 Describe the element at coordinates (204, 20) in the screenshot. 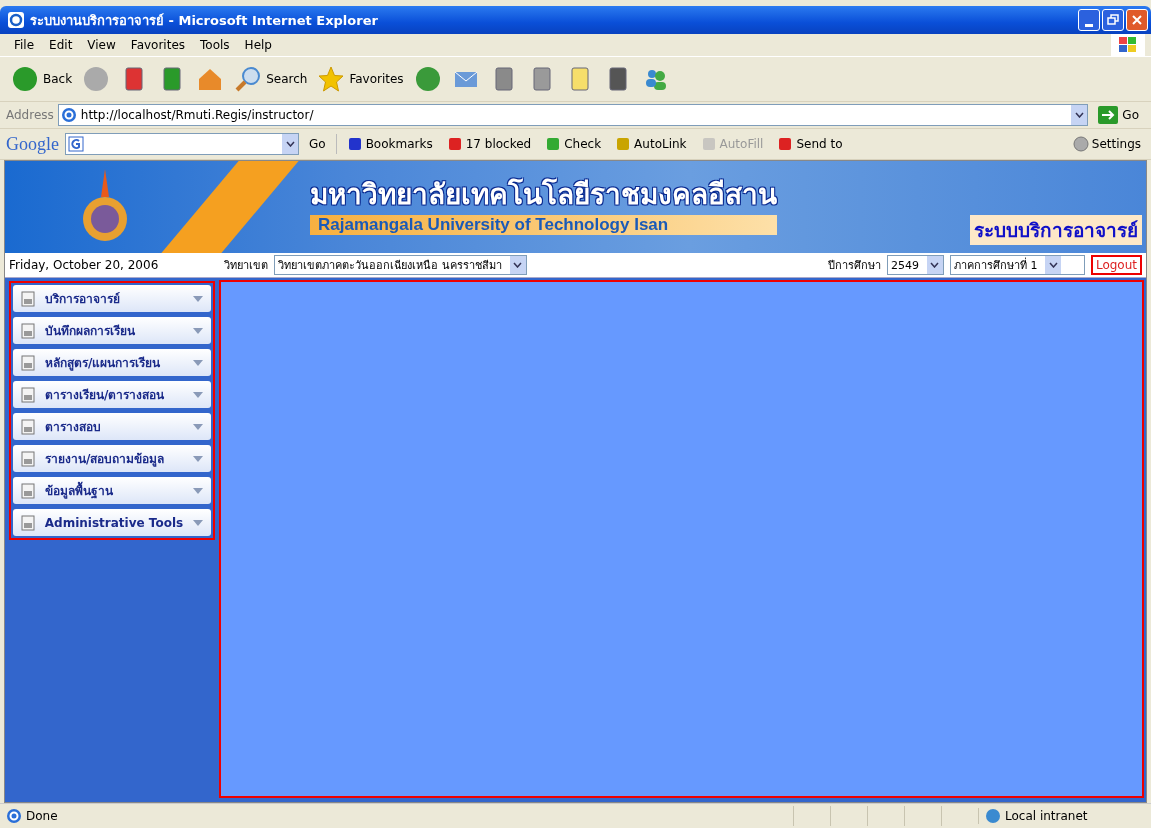

I see `window-title: ระบบงานบริการอาจารย์ - Microsoft Internet Explorer` at that location.